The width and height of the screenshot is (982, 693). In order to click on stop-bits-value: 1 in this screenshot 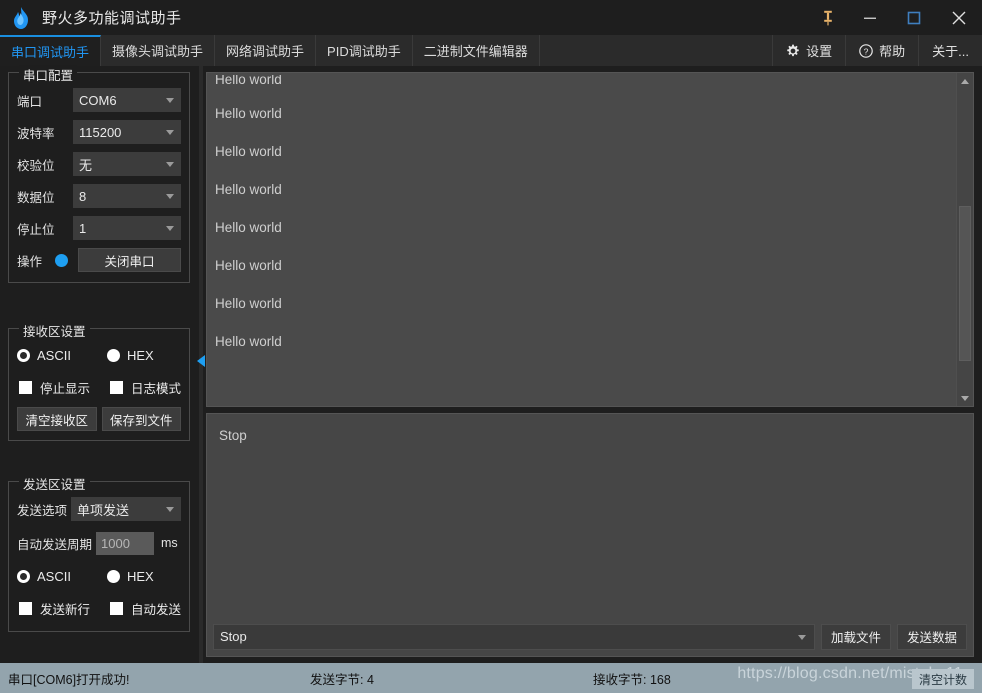, I will do `click(83, 228)`.